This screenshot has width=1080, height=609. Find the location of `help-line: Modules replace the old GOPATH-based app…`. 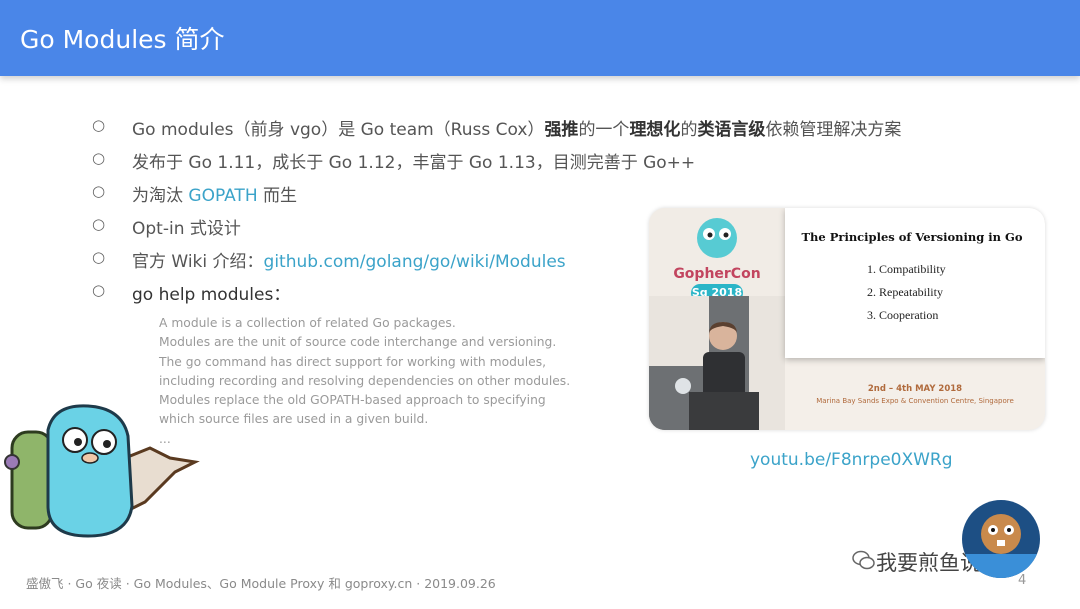

help-line: Modules replace the old GOPATH-based app… is located at coordinates (352, 400).